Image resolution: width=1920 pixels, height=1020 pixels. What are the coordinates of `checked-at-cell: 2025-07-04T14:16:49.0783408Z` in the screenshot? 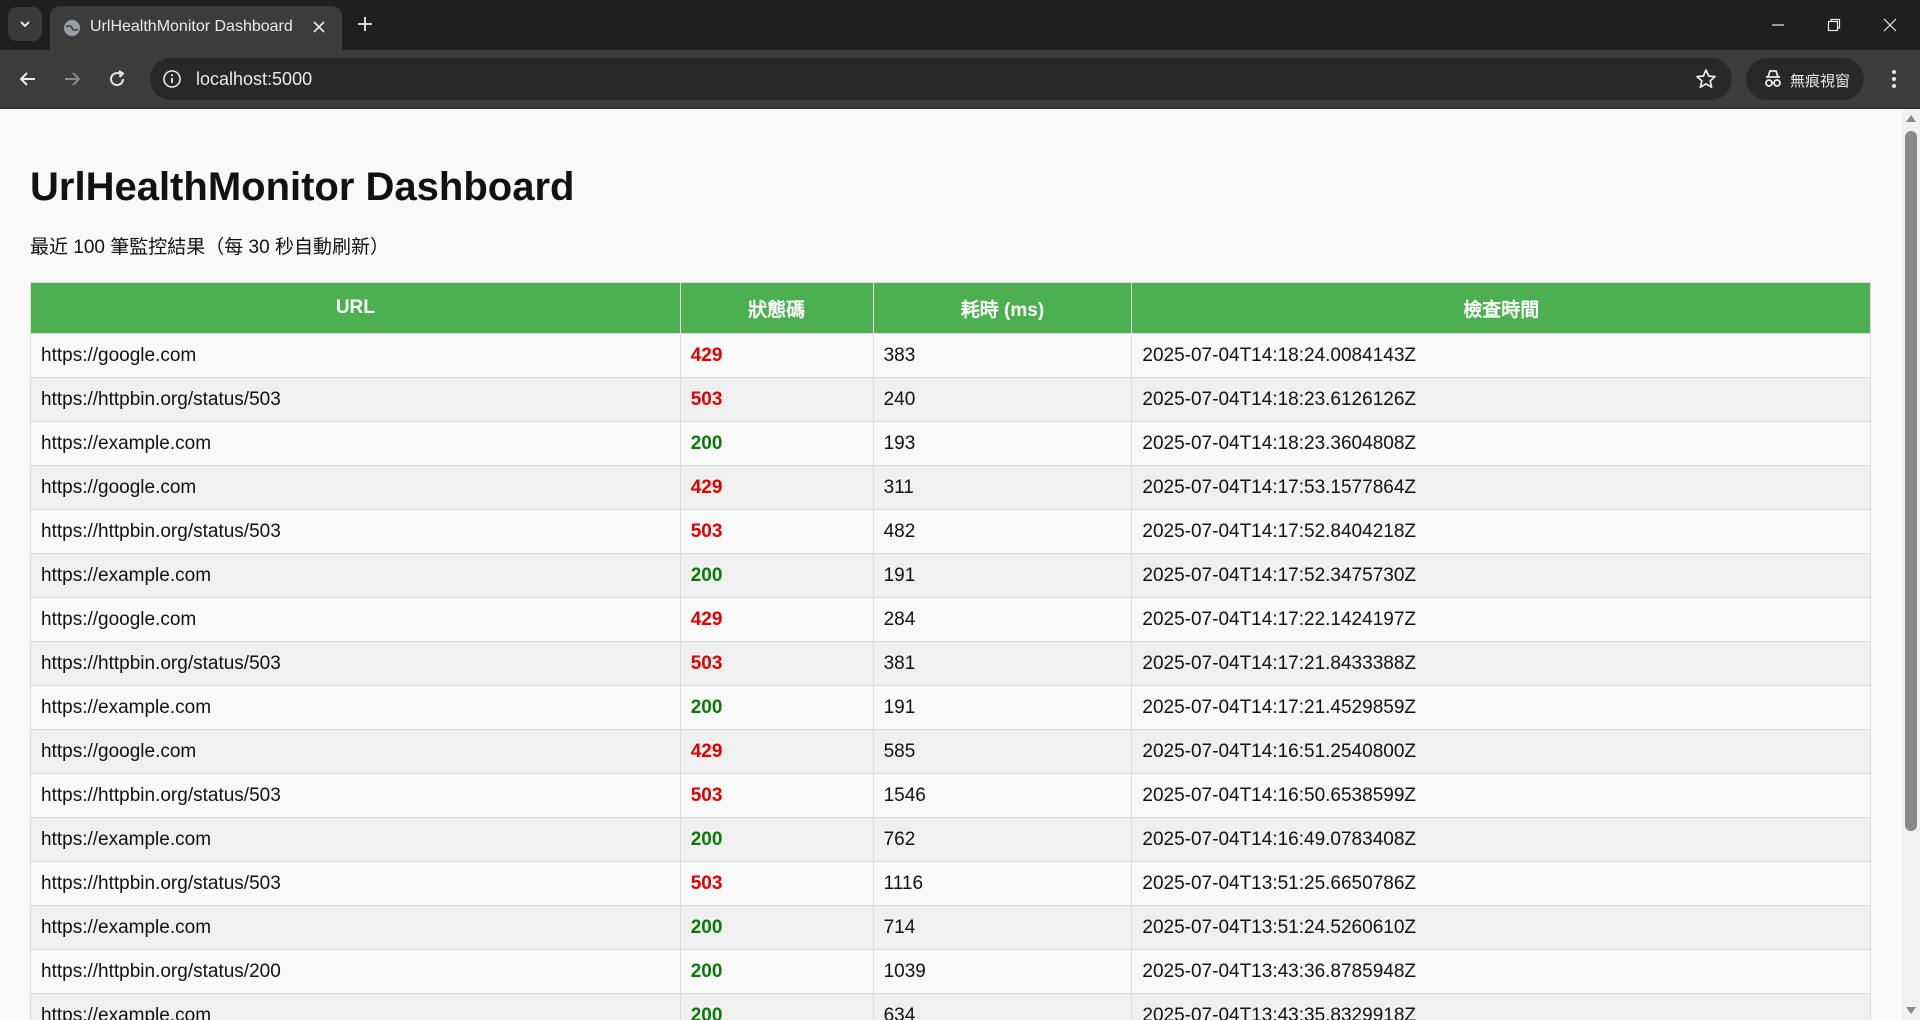 It's located at (1501, 839).